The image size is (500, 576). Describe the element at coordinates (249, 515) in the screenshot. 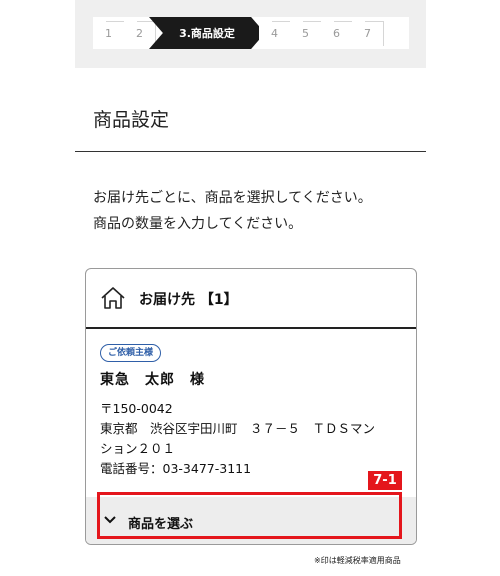

I see `annotation-highlight` at that location.